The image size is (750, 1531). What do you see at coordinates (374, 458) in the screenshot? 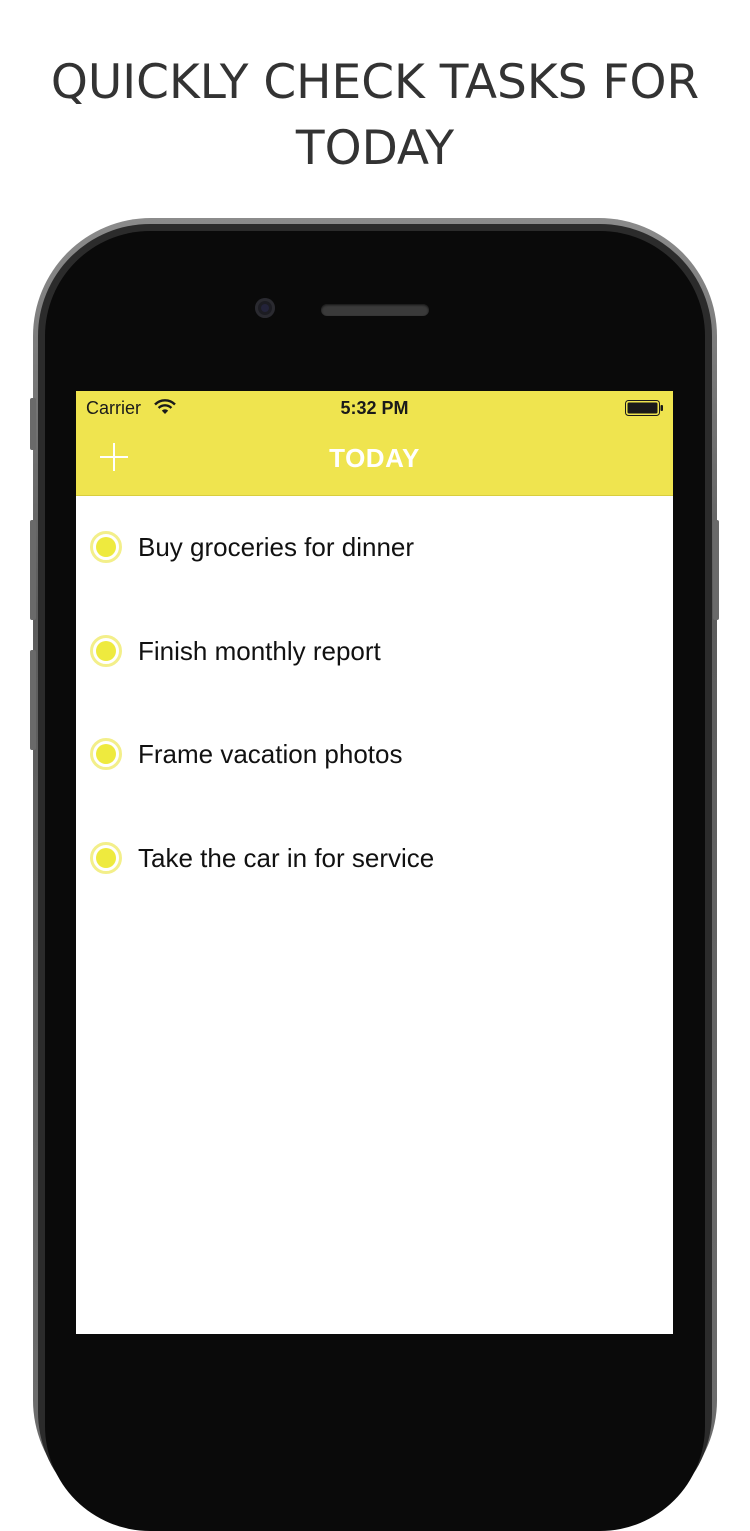
I see `nav-title: TODAY` at bounding box center [374, 458].